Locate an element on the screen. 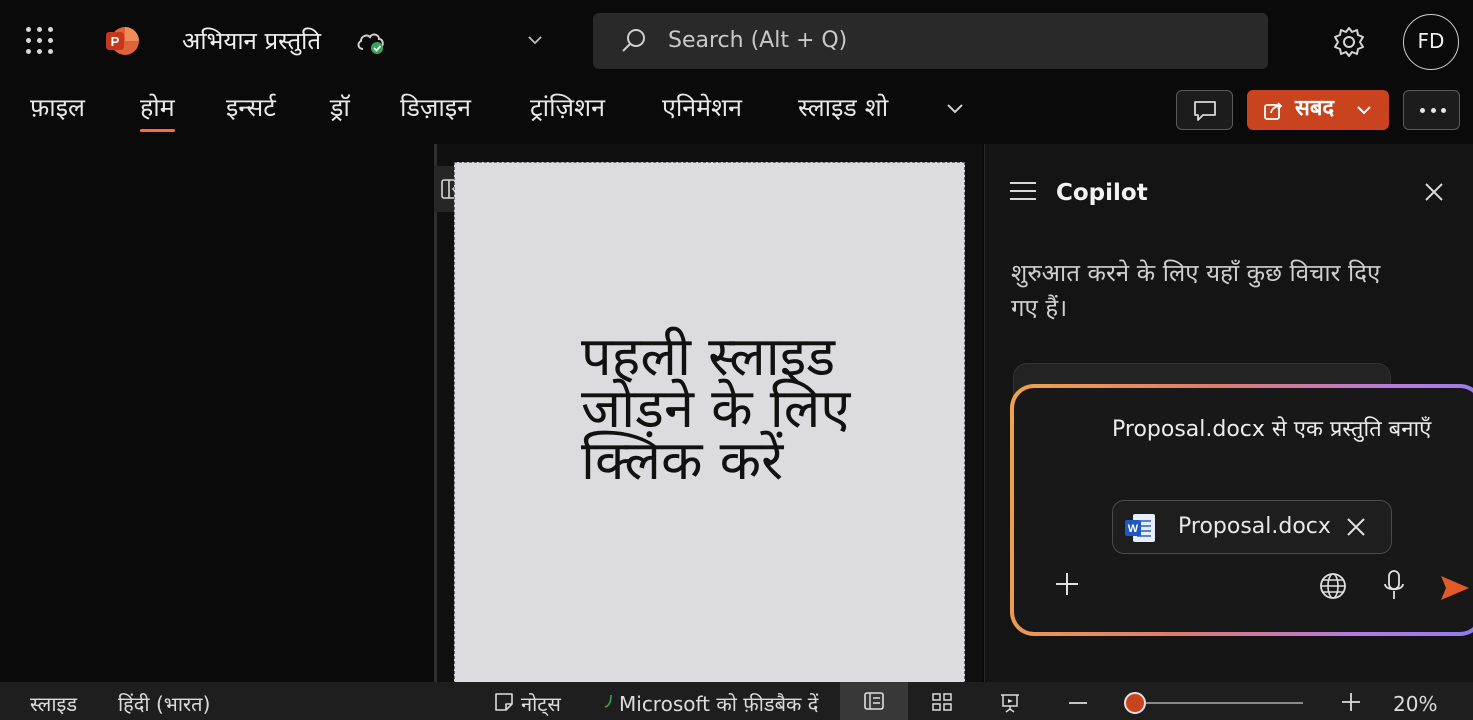 The height and width of the screenshot is (720, 1473). presenter-view-icon is located at coordinates (1010, 703).